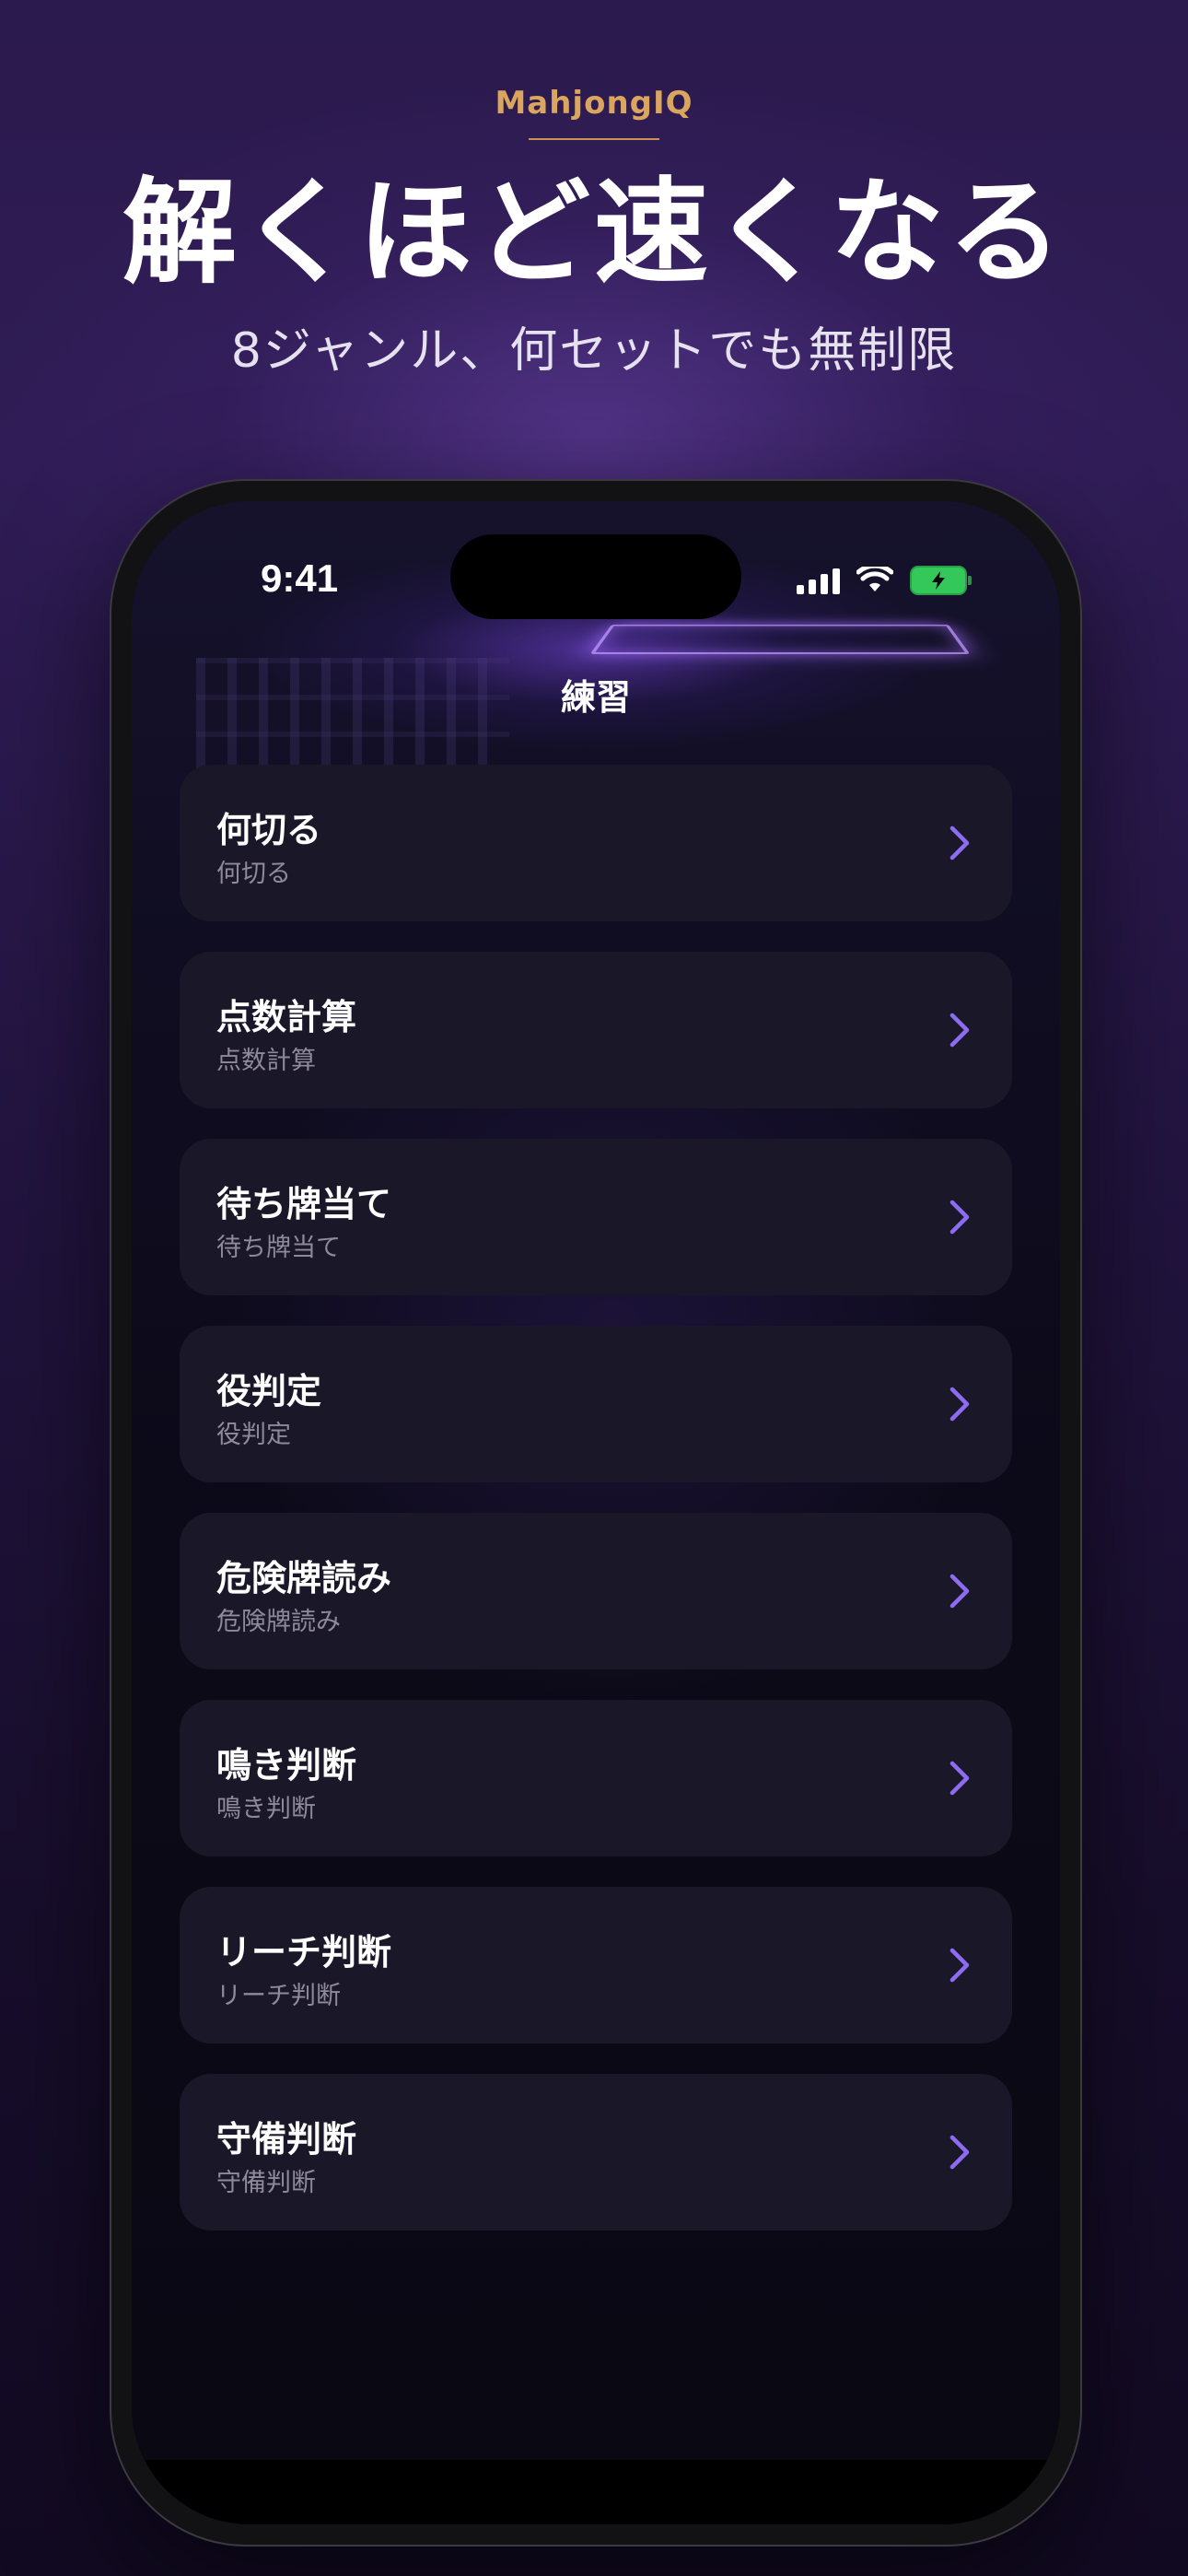 This screenshot has height=2576, width=1188. I want to click on list-item-danger-tile-reading: 危険牌読み 危険牌読み, so click(596, 1591).